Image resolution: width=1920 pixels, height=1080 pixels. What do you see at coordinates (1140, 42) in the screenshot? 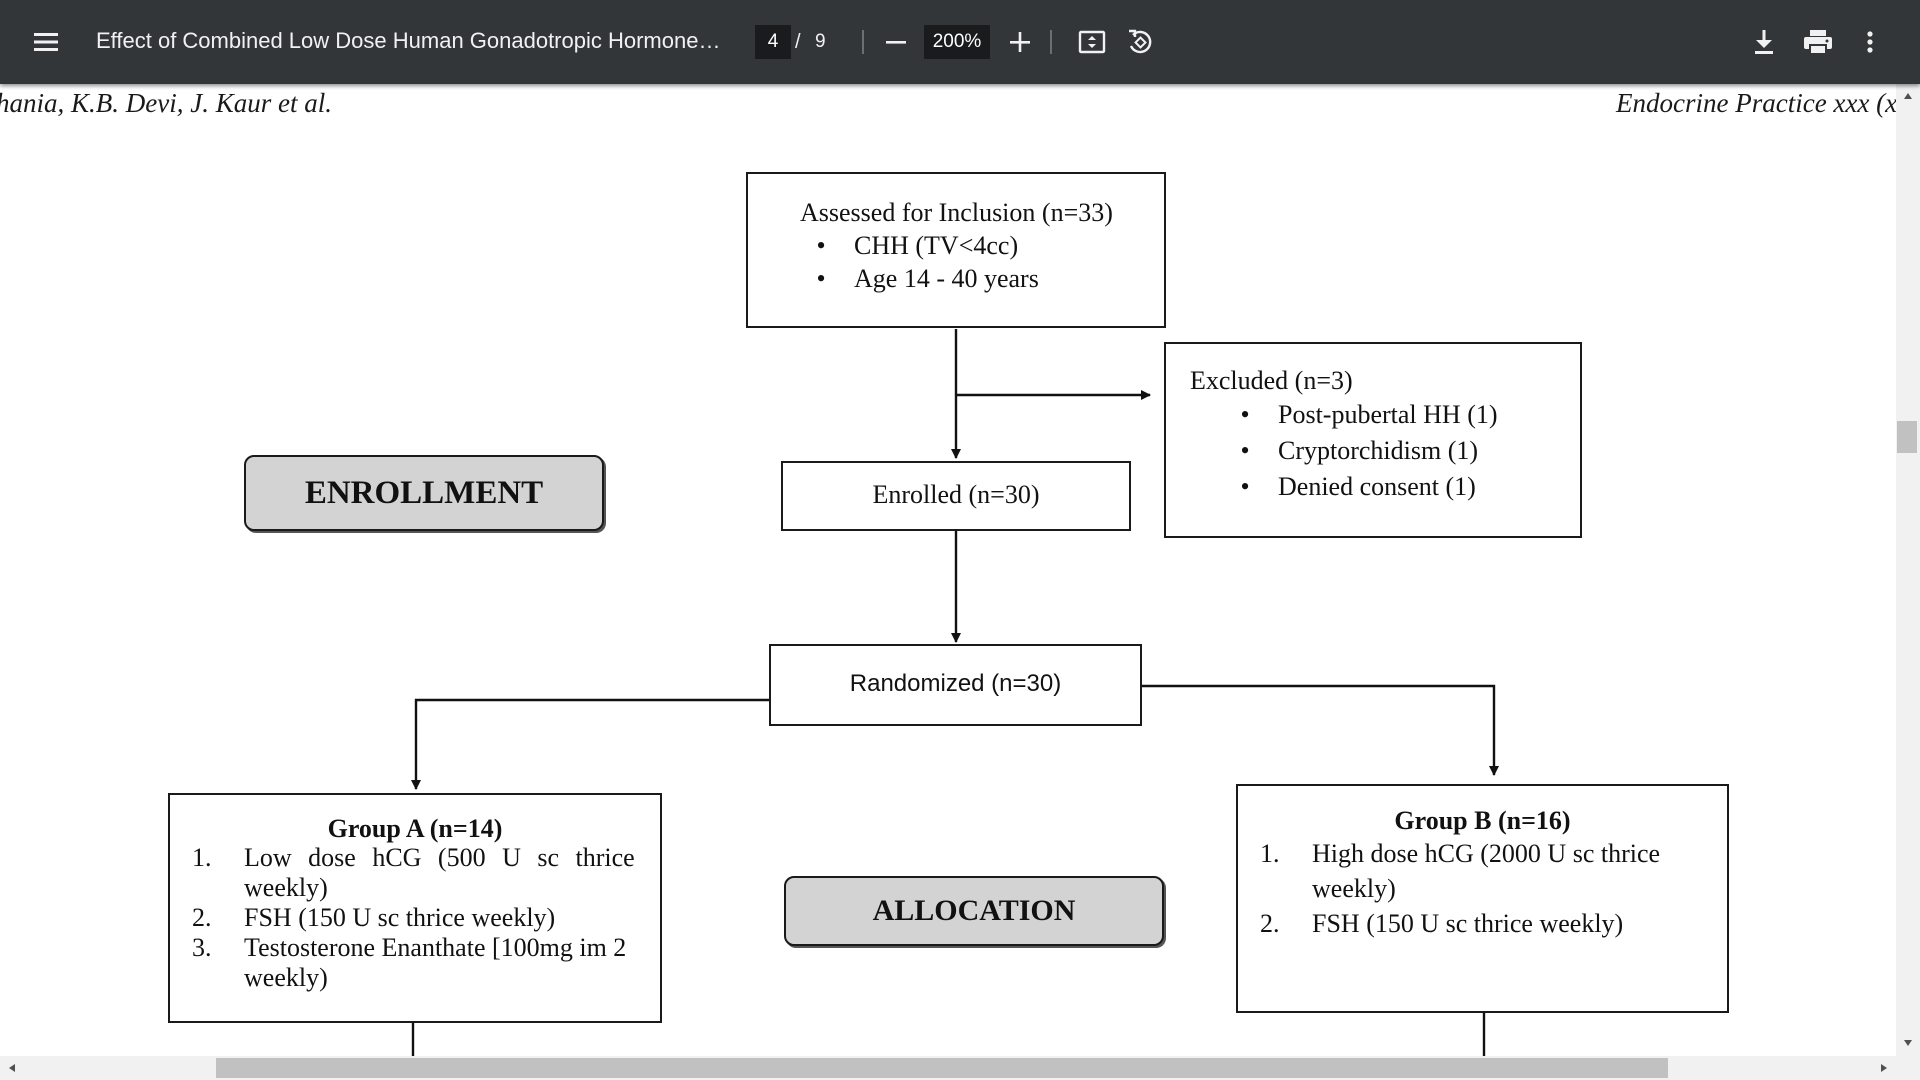
I see `rotate-icon` at bounding box center [1140, 42].